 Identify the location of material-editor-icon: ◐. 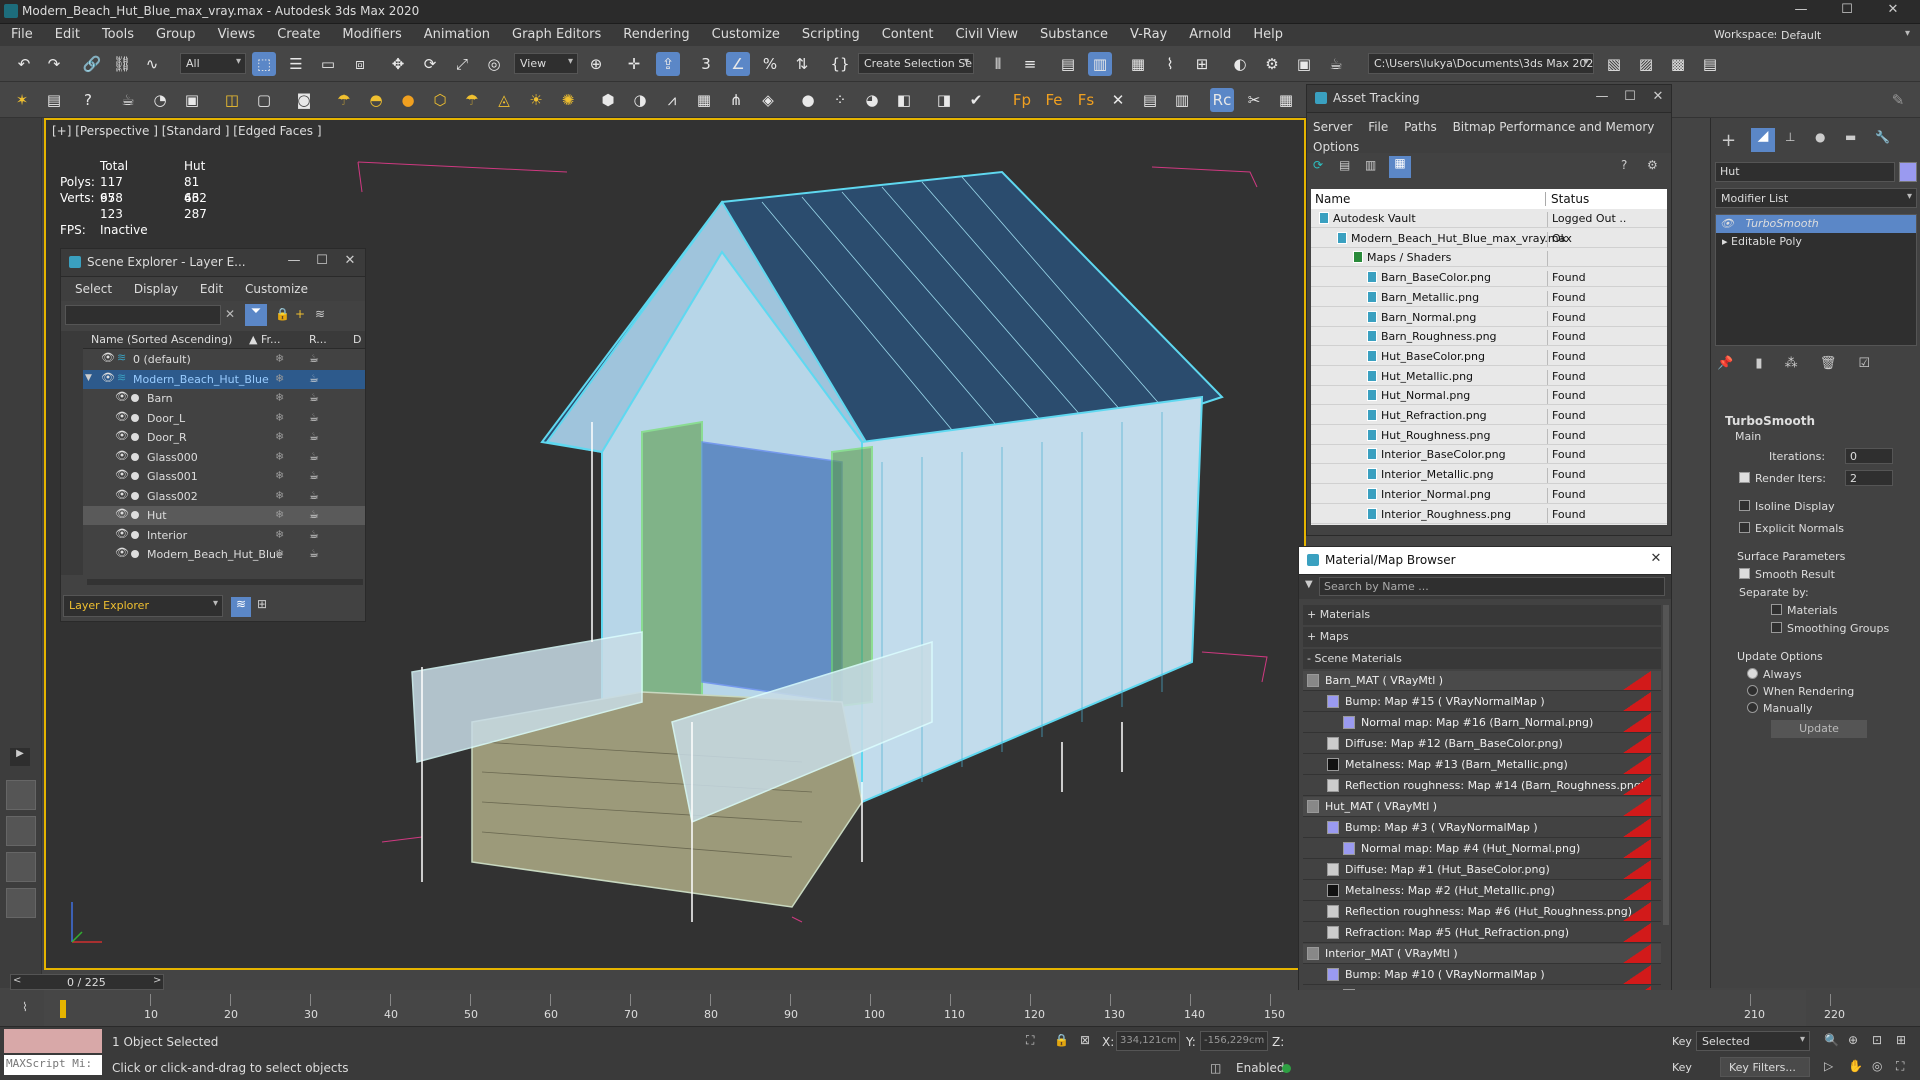
(1240, 64).